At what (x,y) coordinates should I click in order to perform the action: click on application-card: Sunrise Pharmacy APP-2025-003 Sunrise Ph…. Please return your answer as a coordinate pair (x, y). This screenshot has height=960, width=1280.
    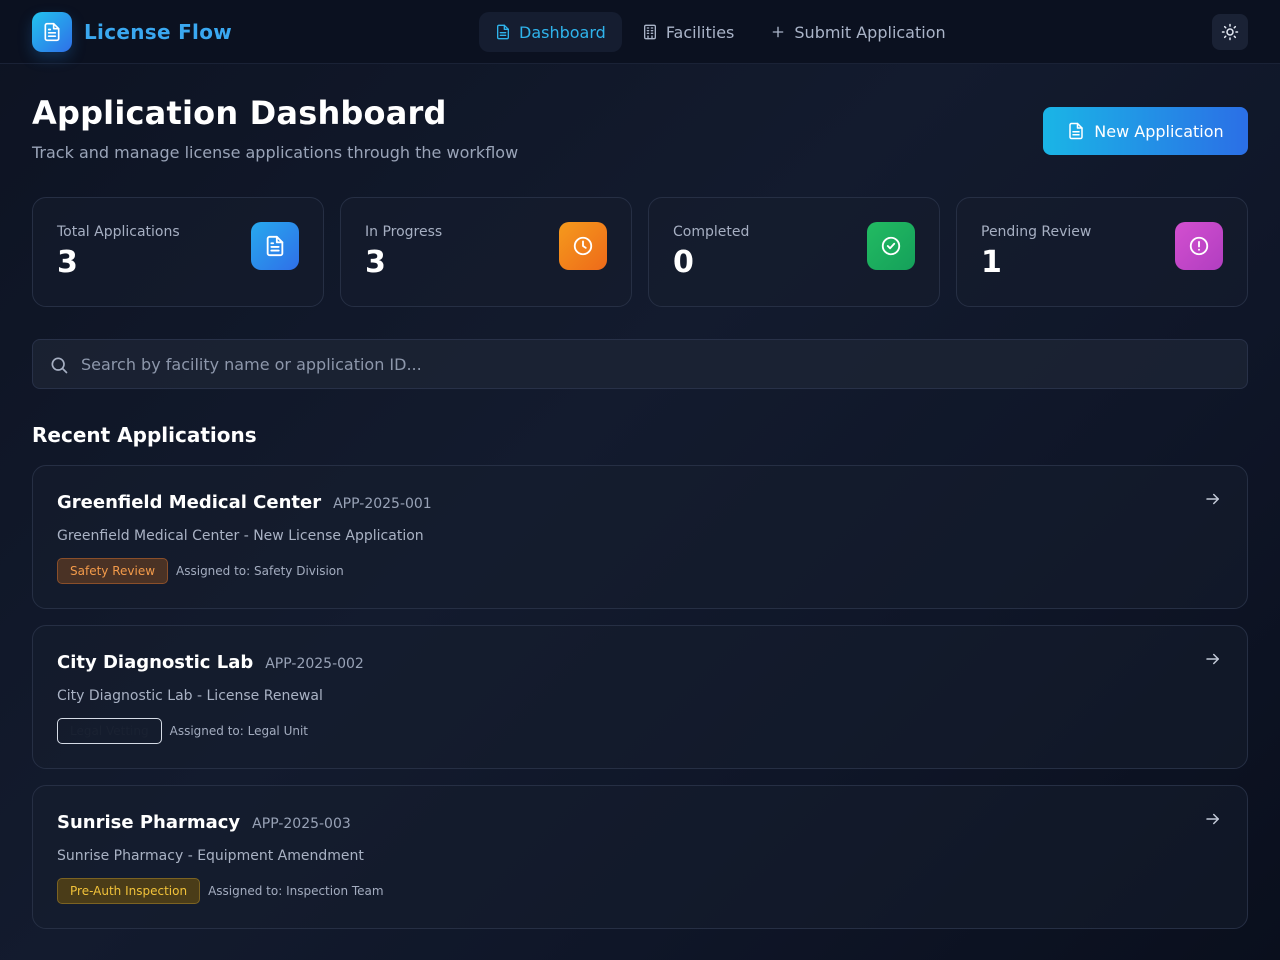
    Looking at the image, I should click on (640, 857).